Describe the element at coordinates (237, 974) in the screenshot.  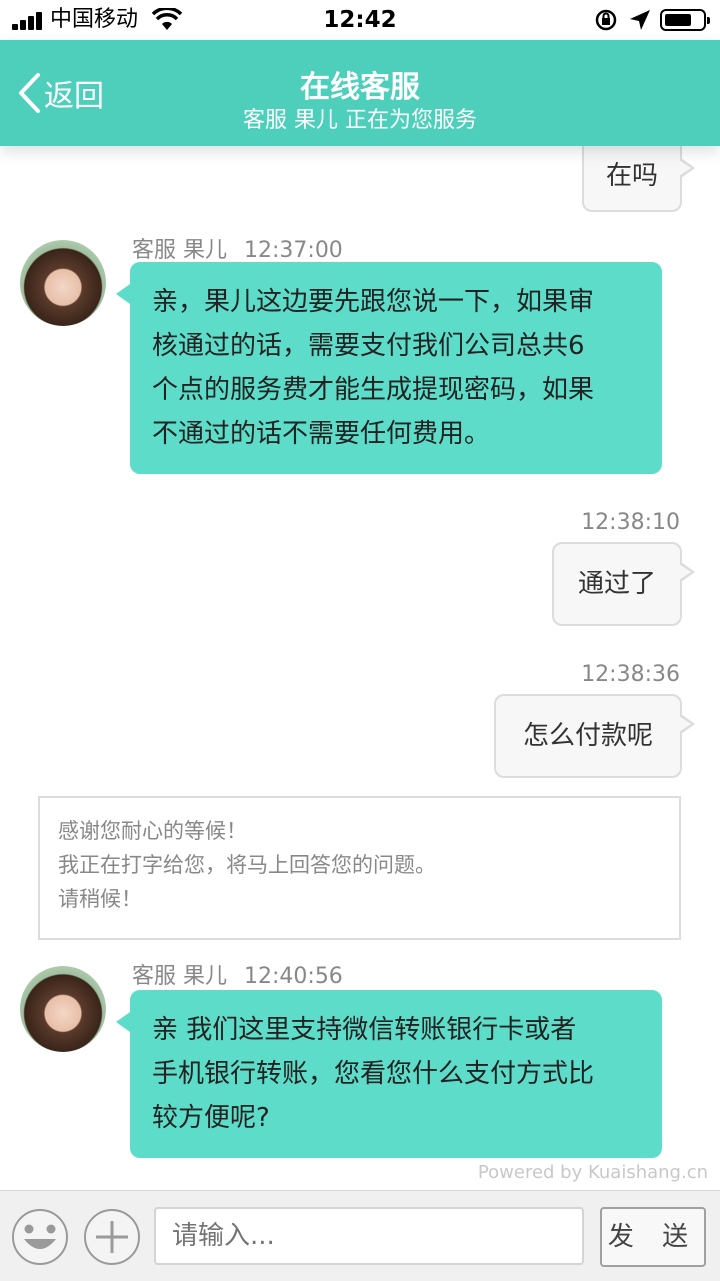
I see `agent-meta: 客服 果儿 12:40:56` at that location.